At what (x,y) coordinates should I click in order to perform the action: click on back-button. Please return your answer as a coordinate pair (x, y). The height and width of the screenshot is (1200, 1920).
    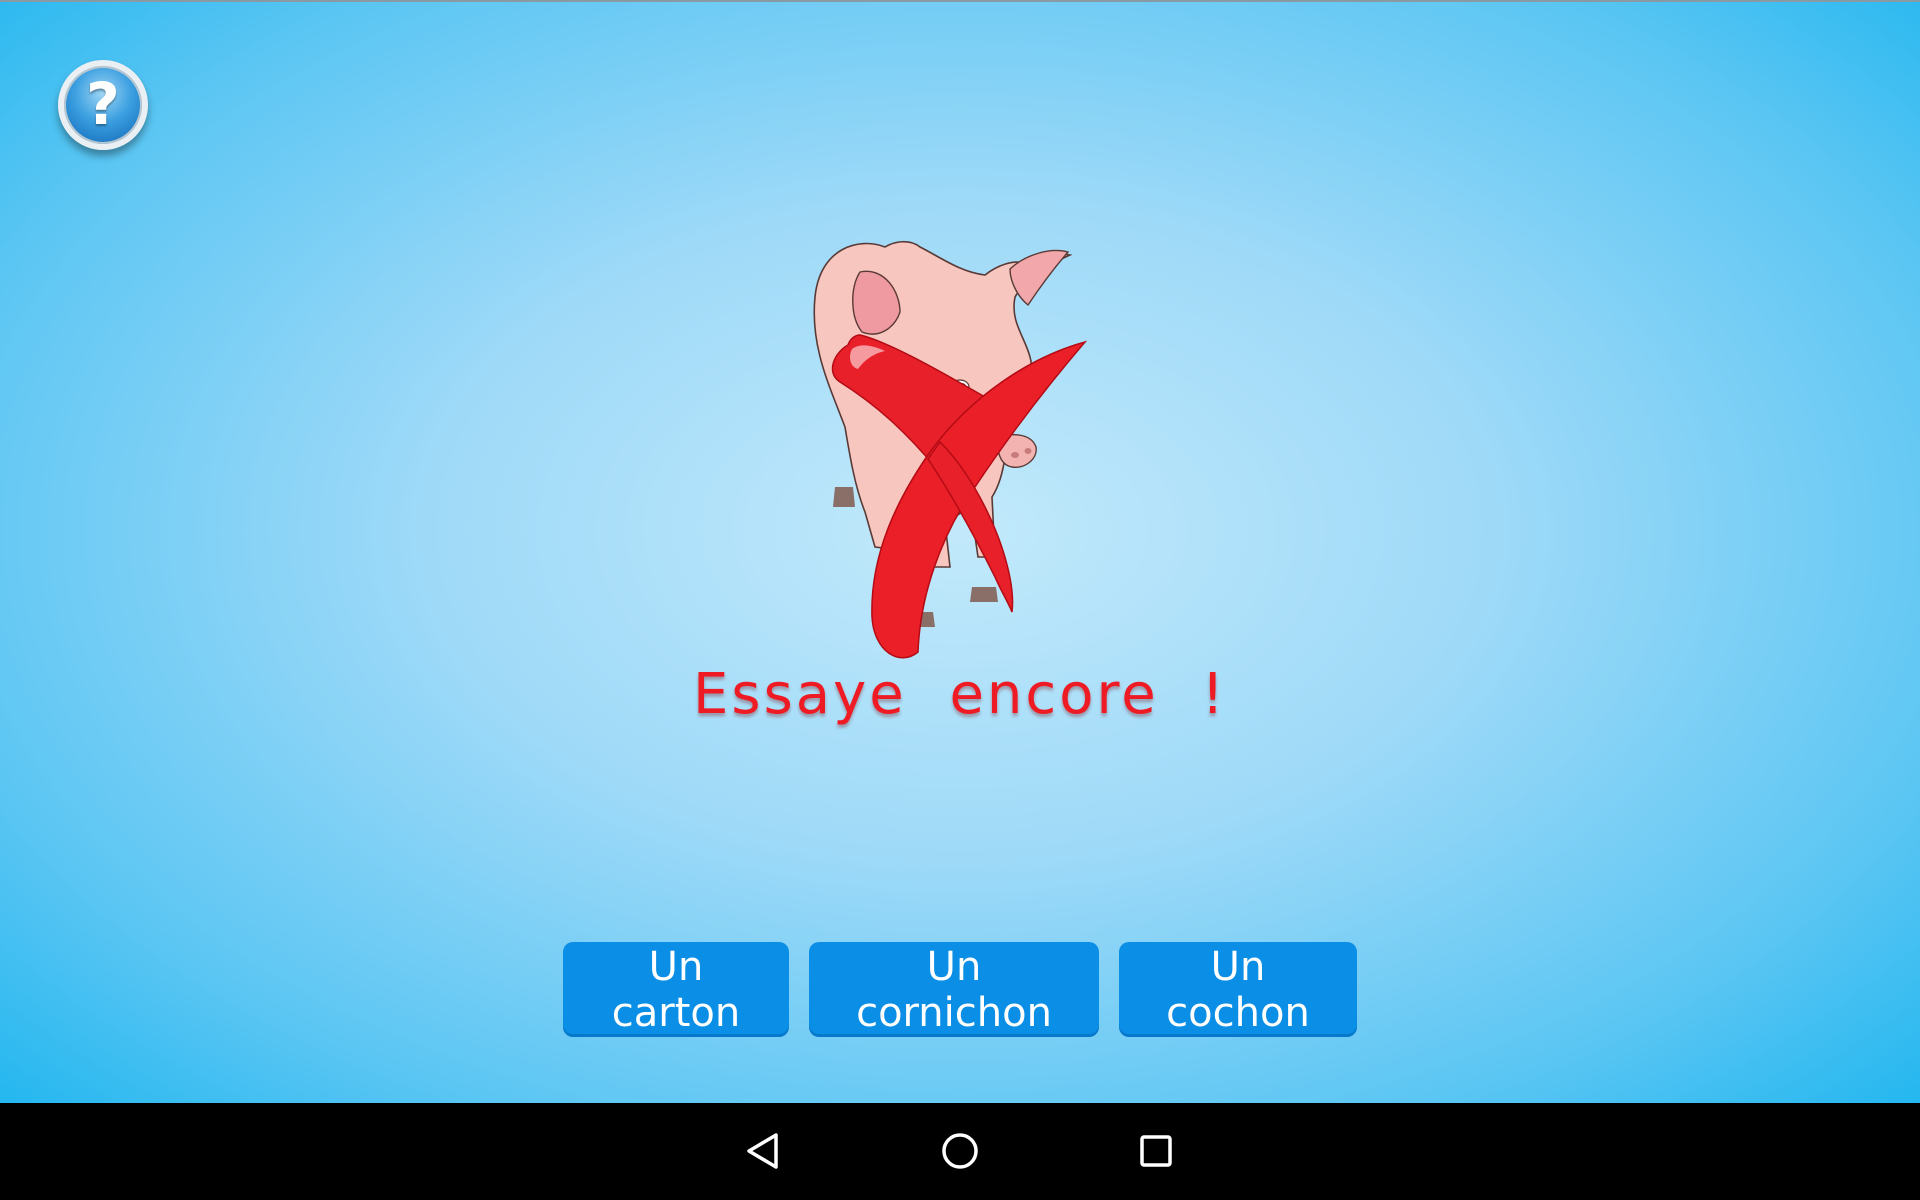
    Looking at the image, I should click on (763, 1151).